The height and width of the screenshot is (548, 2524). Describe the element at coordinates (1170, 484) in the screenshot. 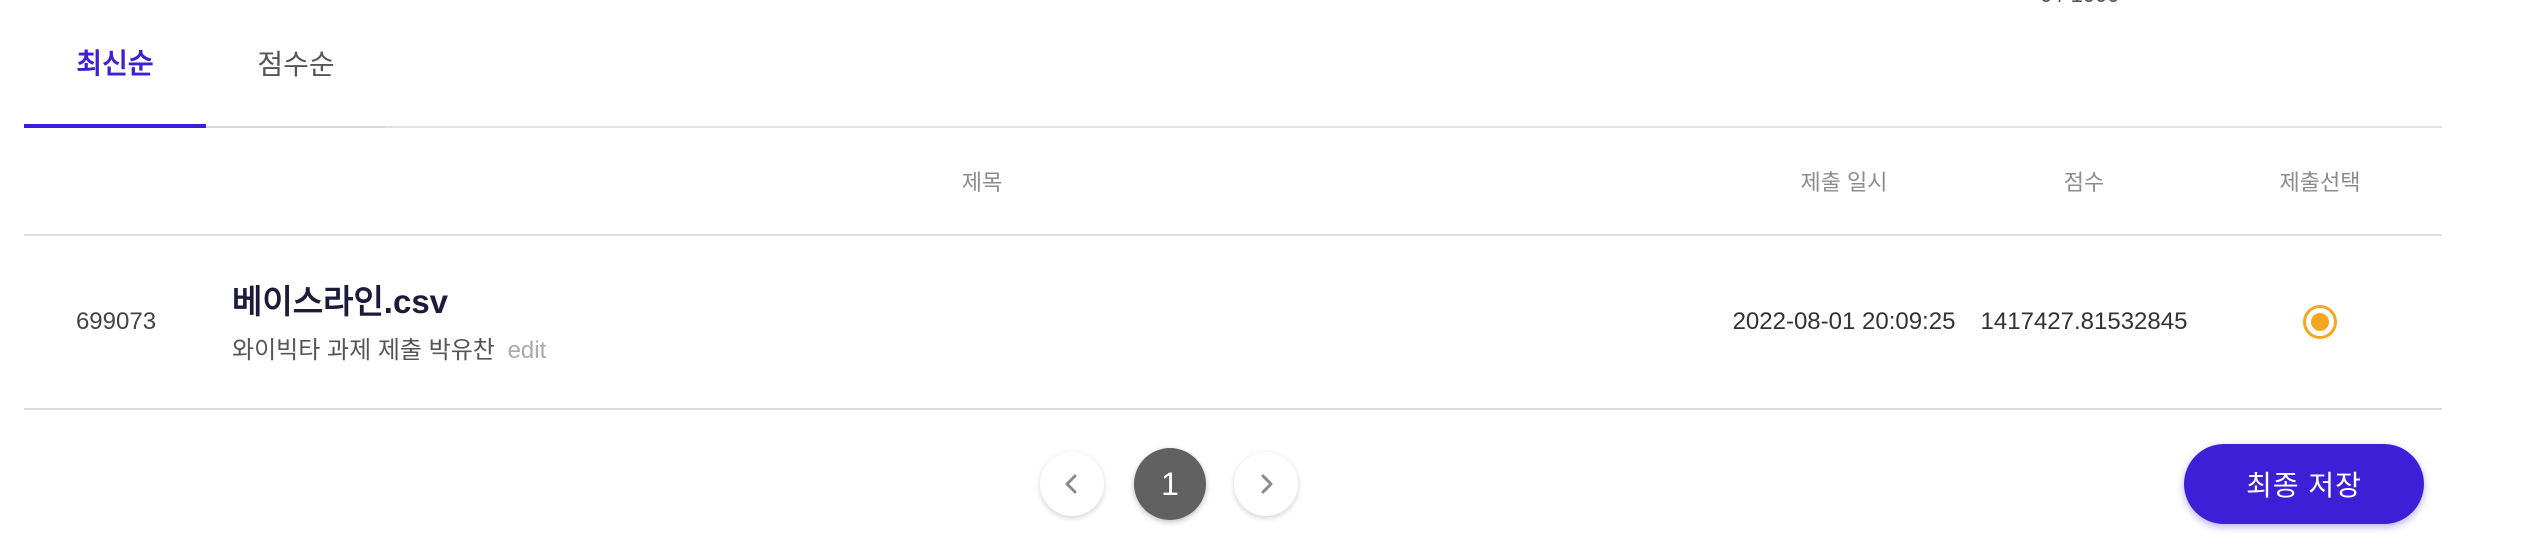

I see `pagination-page-1: 1` at that location.